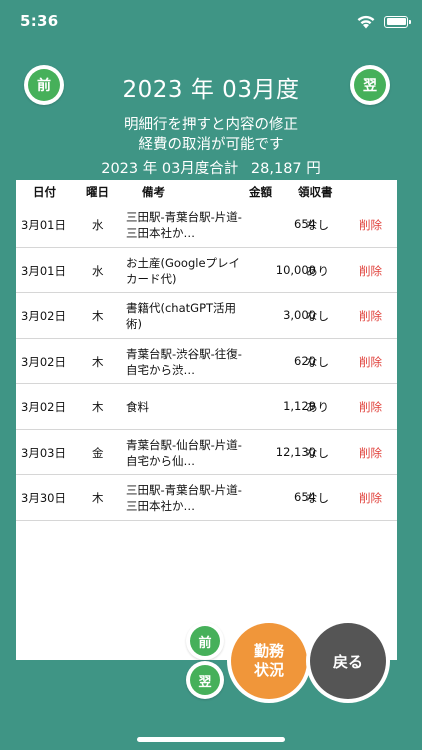 The height and width of the screenshot is (750, 422). Describe the element at coordinates (211, 22) in the screenshot. I see `status-bar: 5:36` at that location.